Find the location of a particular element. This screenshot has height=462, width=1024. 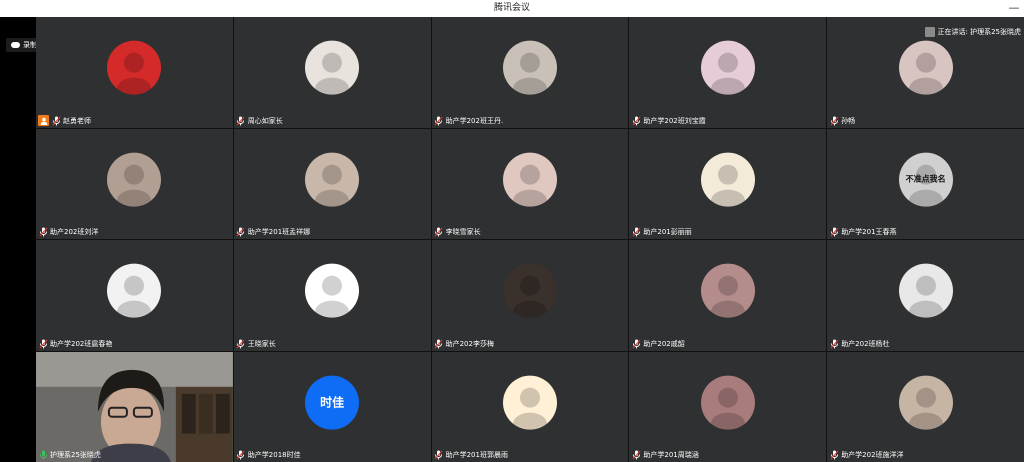

participant-tile: 李晓雪家长 is located at coordinates (530, 183).